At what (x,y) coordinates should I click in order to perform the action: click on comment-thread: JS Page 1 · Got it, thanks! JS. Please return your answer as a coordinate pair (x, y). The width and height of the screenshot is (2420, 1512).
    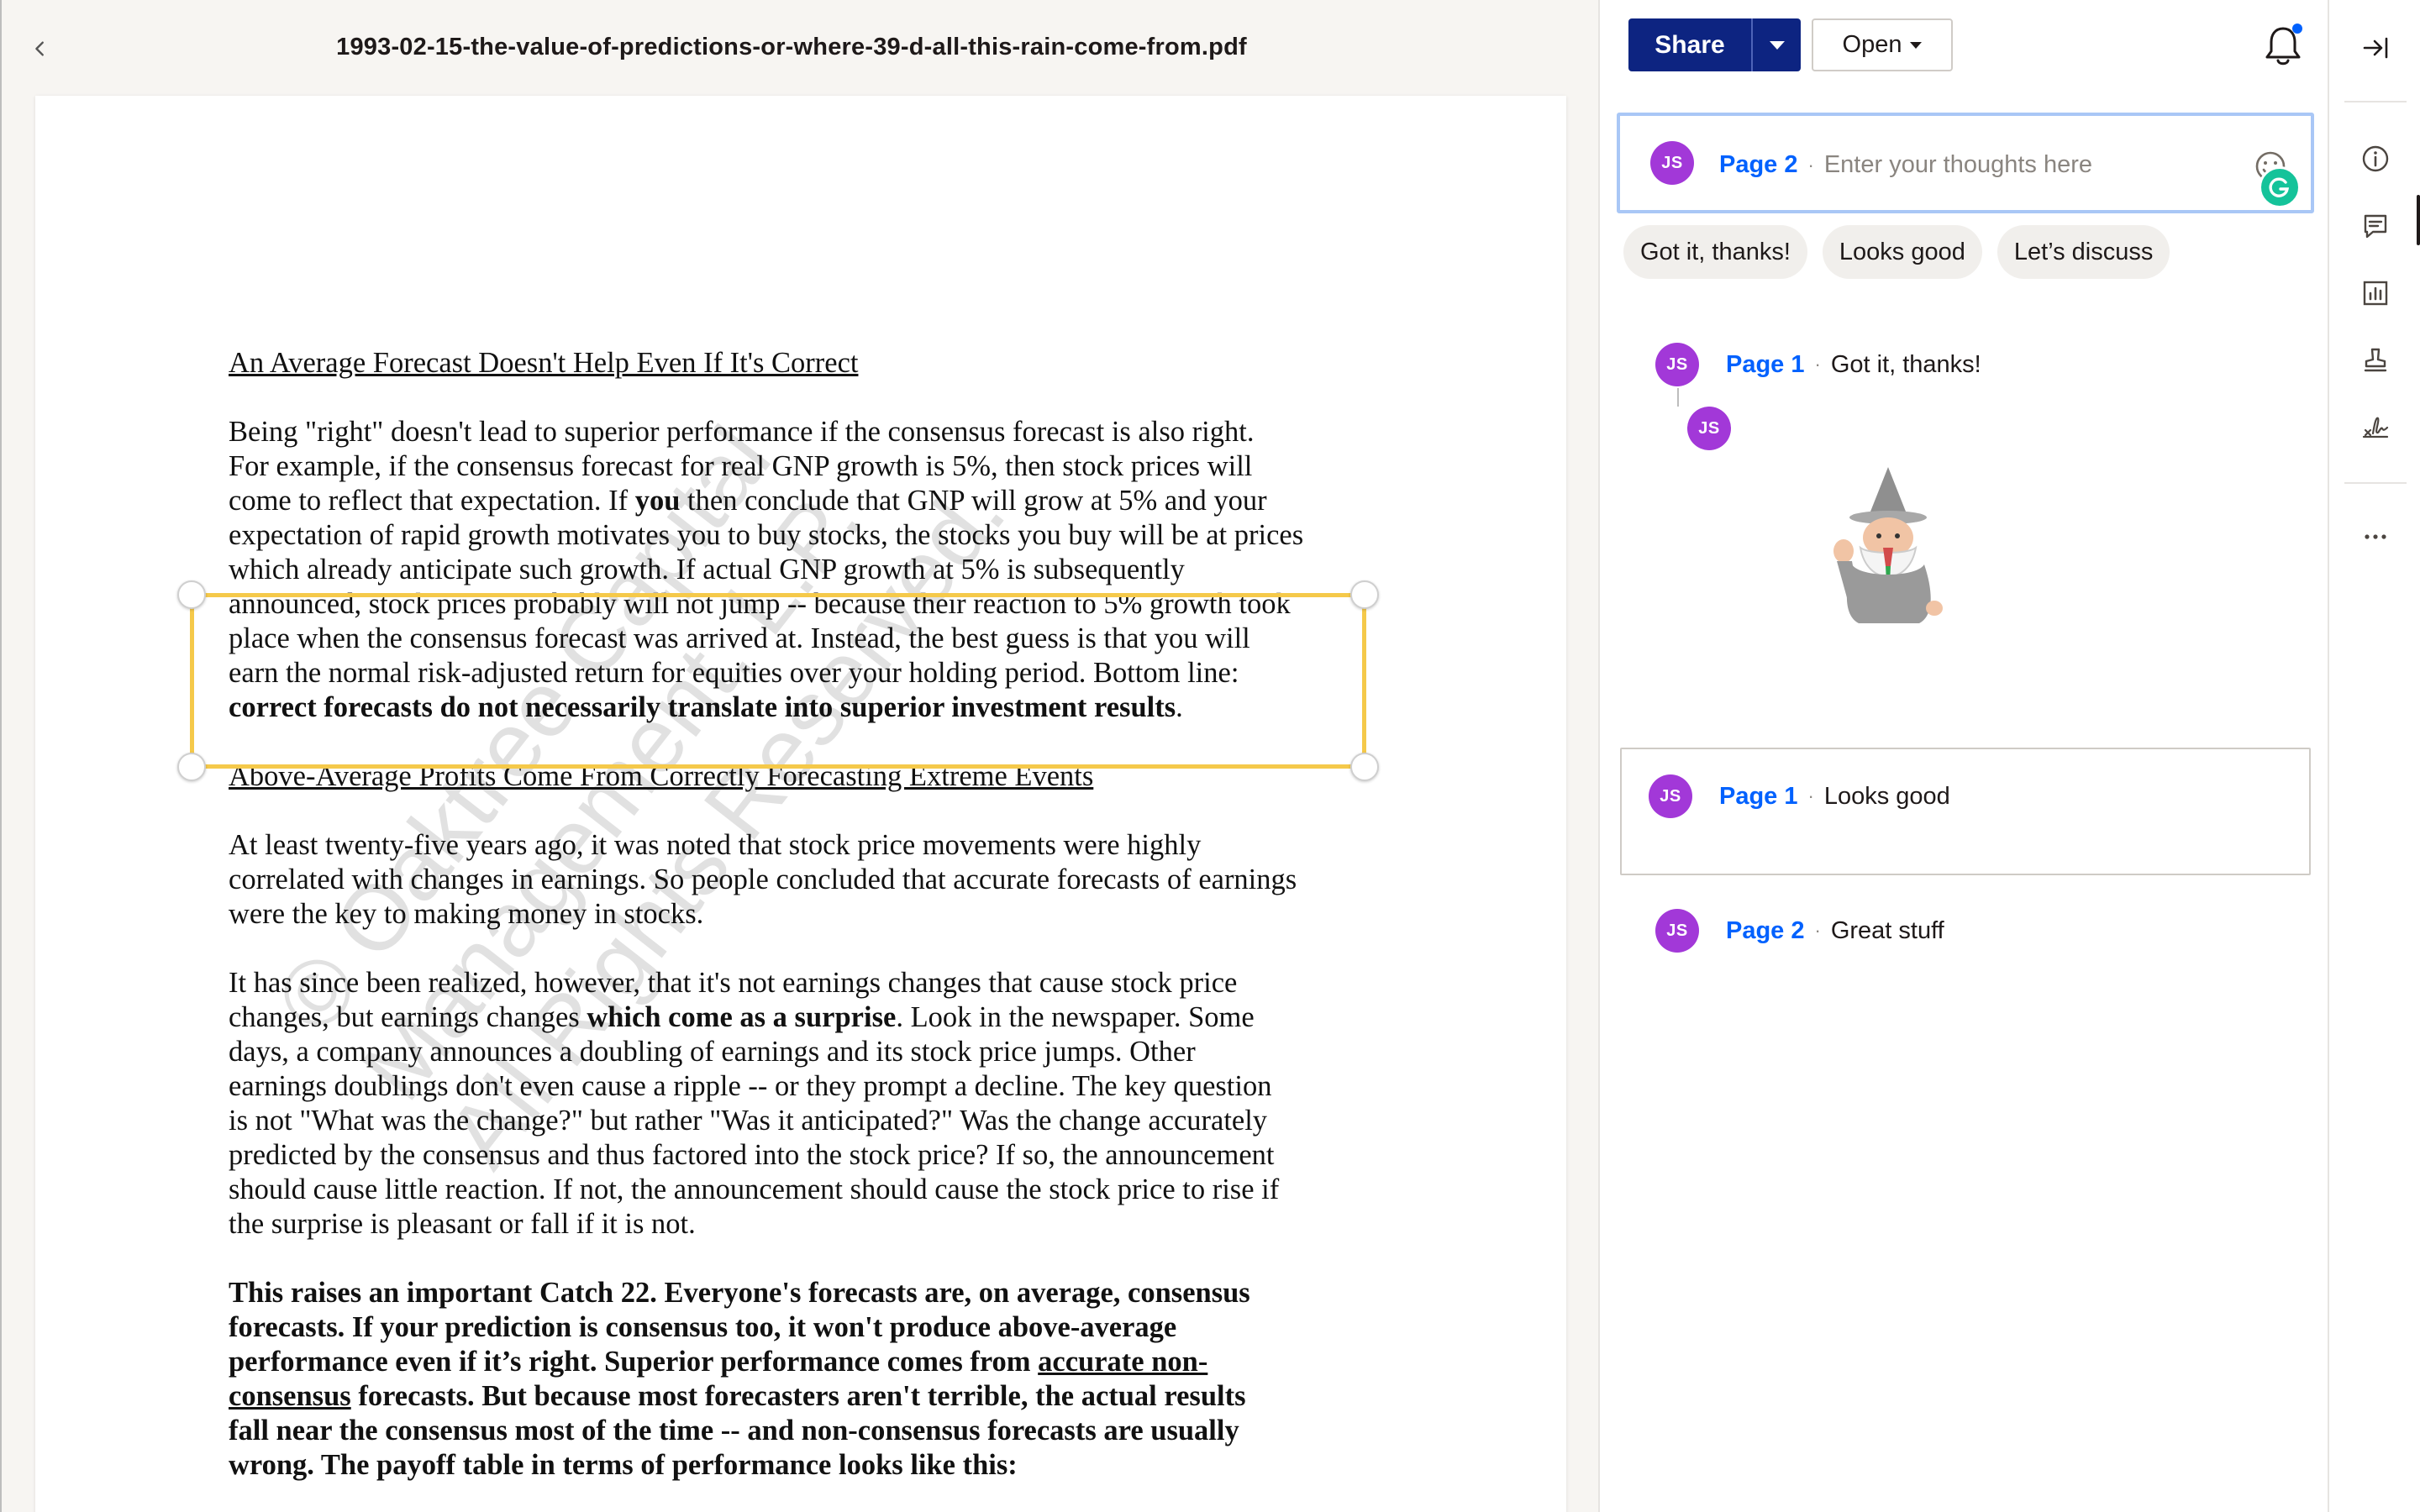
    Looking at the image, I should click on (1968, 553).